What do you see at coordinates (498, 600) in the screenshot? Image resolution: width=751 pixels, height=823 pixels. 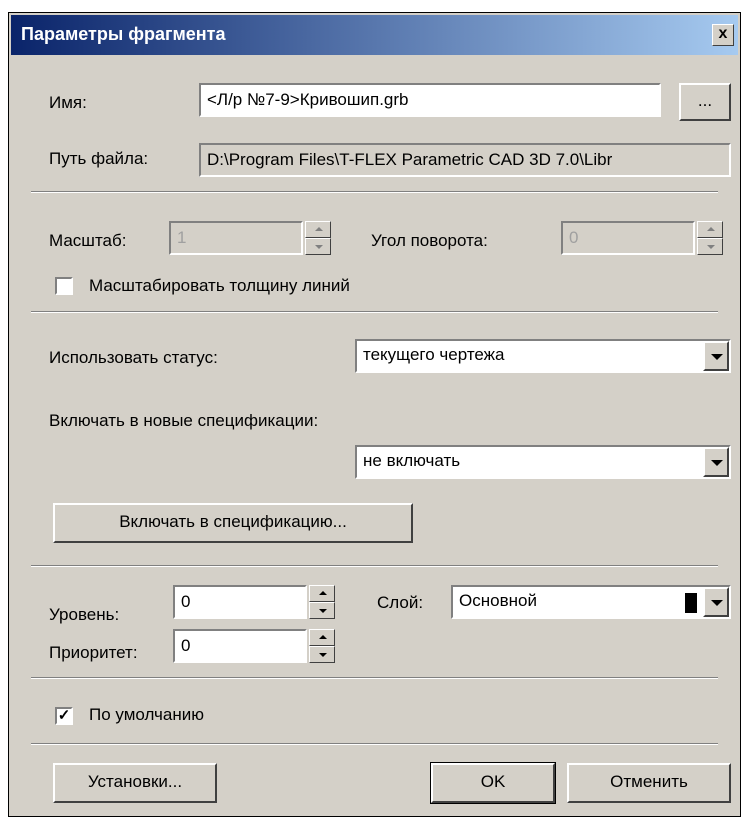 I see `layer-value: Основной` at bounding box center [498, 600].